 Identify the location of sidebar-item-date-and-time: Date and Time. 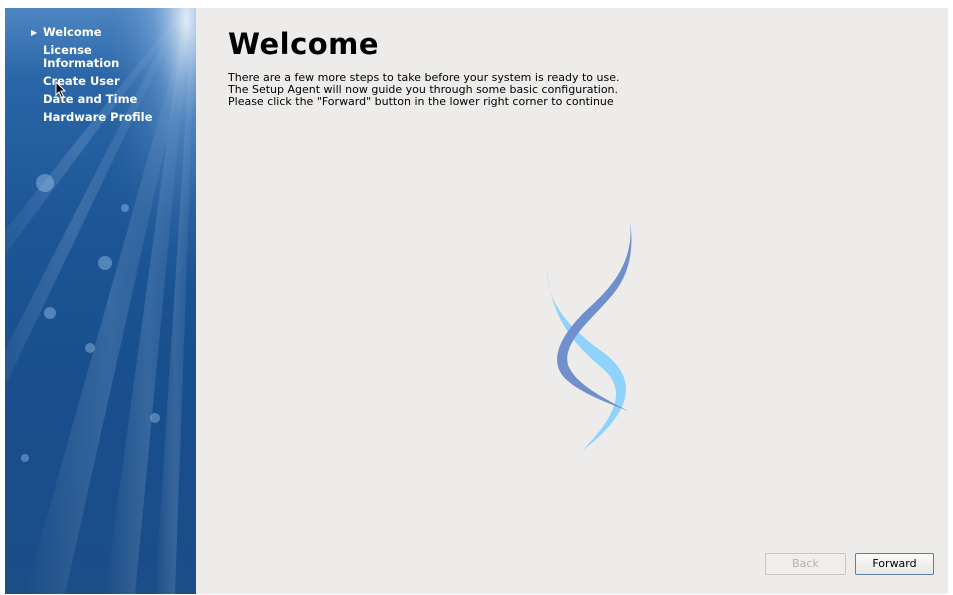
(111, 99).